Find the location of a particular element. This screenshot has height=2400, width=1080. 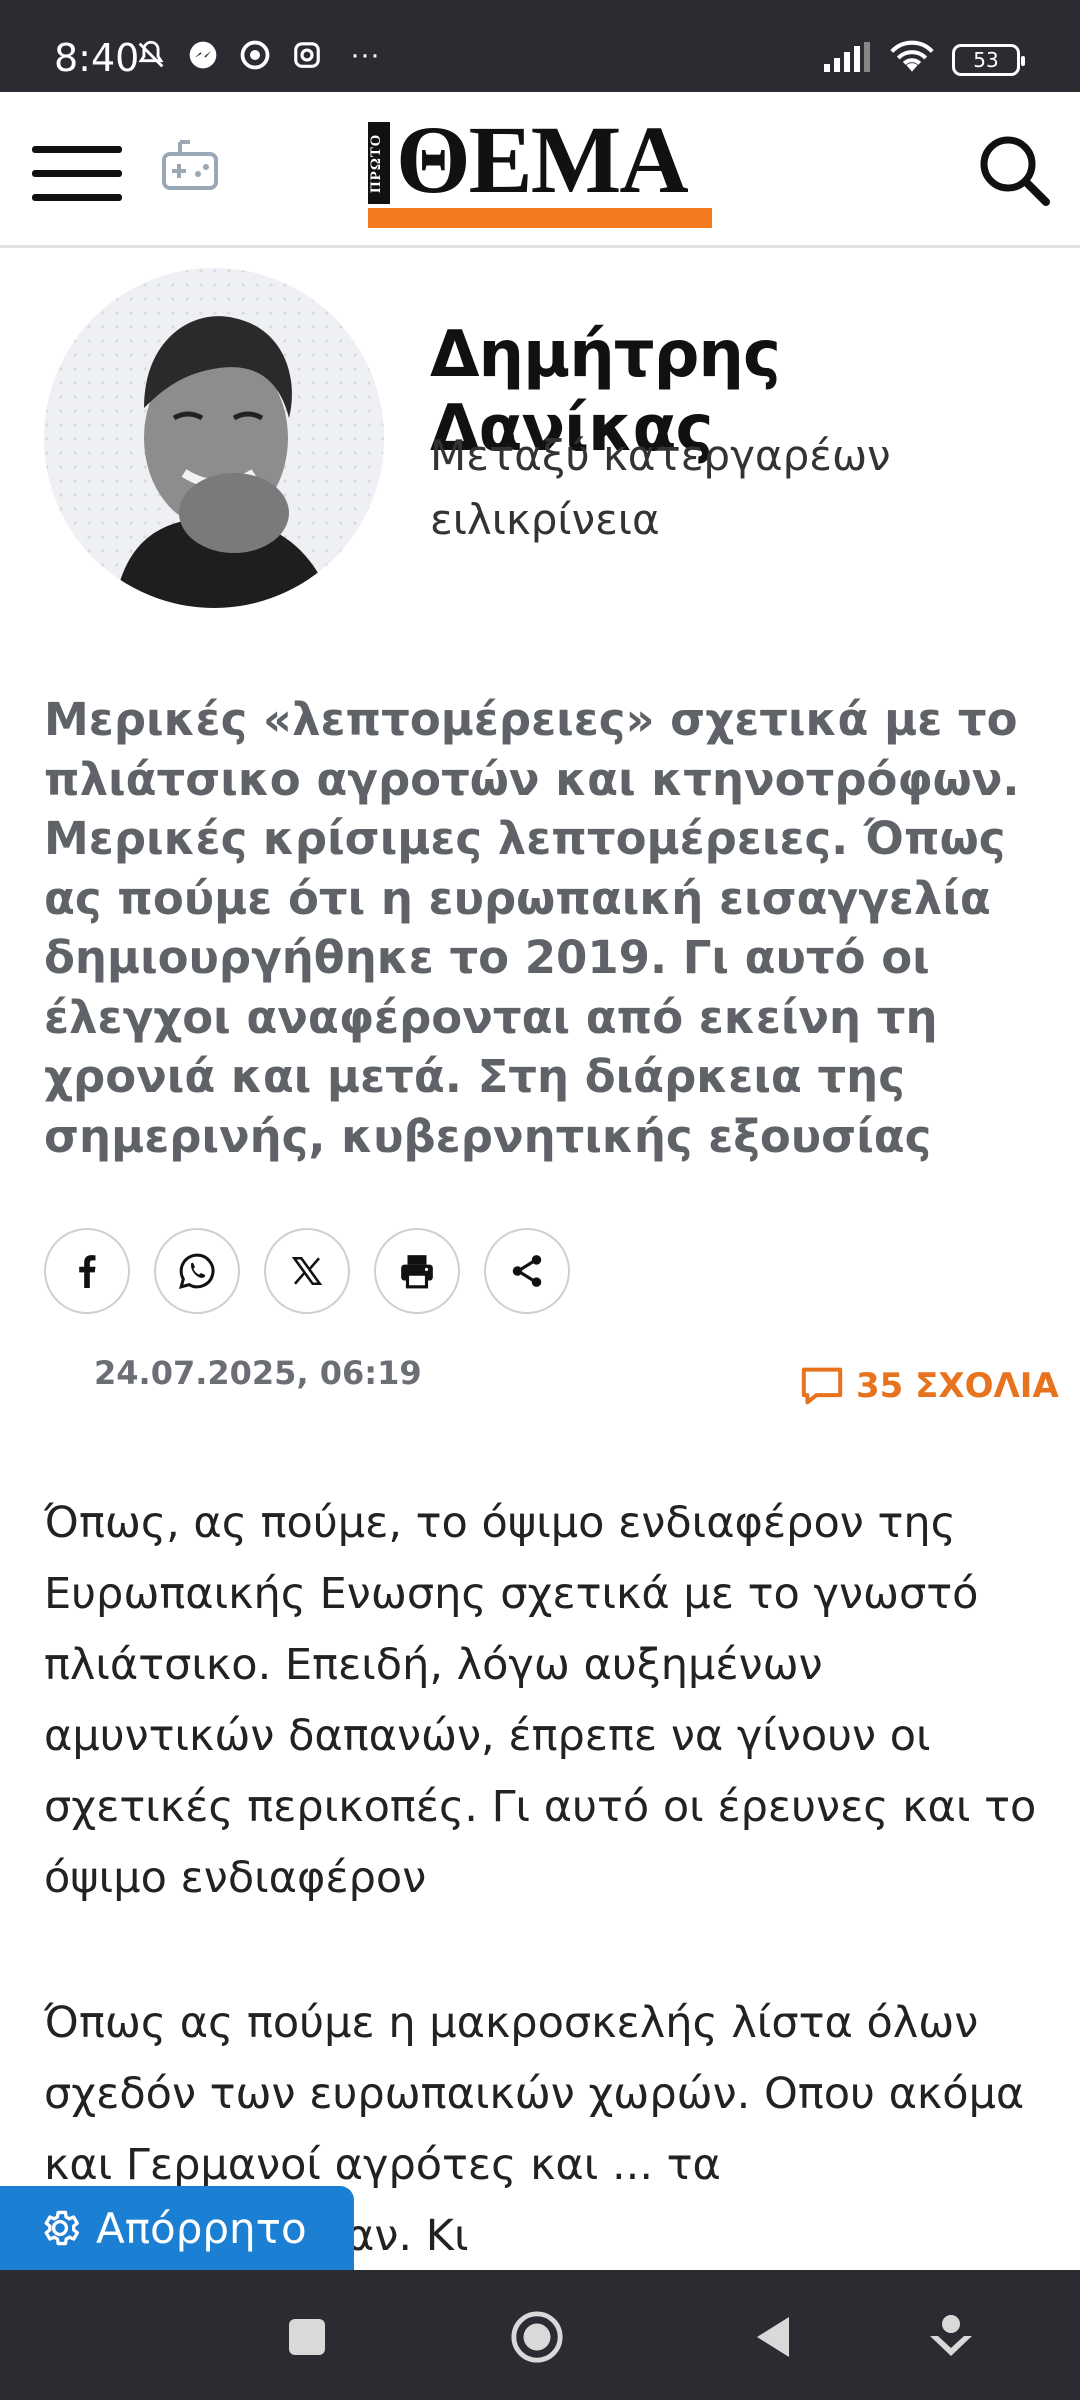

recent-apps-button is located at coordinates (307, 2337).